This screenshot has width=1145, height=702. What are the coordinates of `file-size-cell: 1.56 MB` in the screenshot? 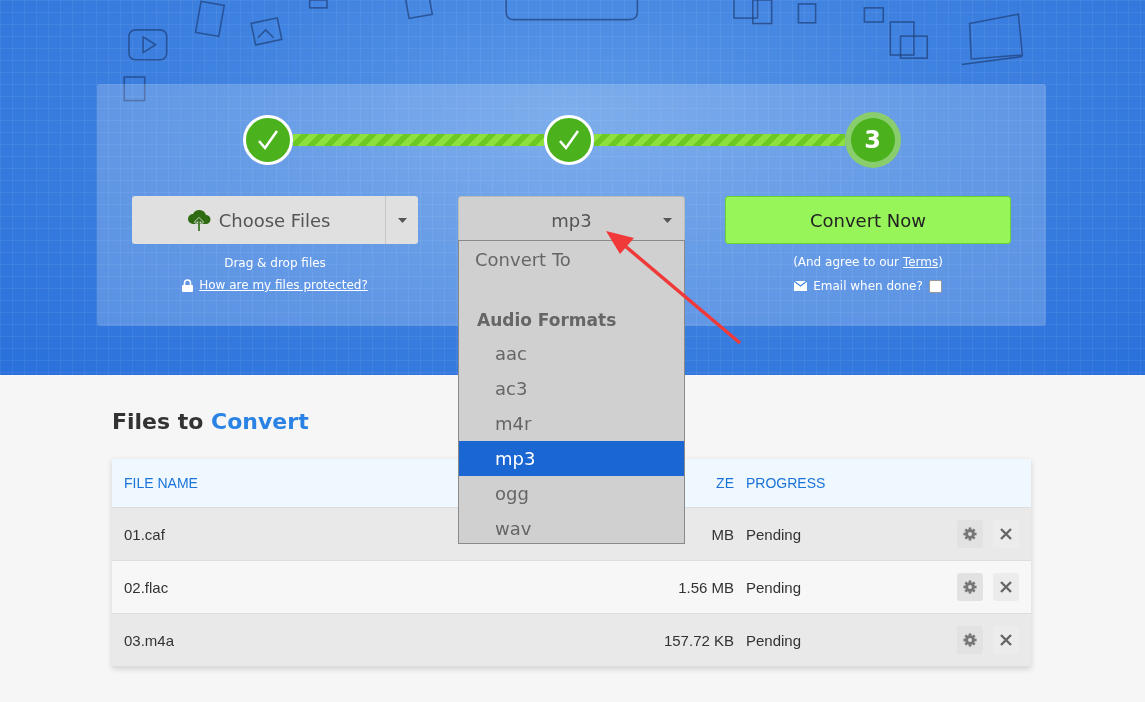 It's located at (603, 587).